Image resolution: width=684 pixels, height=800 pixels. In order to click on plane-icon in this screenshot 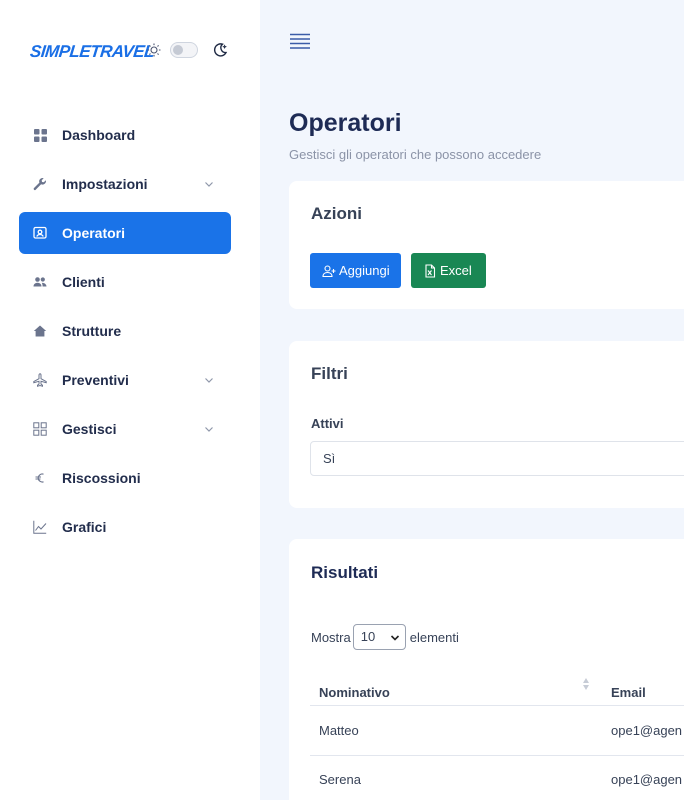, I will do `click(40, 380)`.